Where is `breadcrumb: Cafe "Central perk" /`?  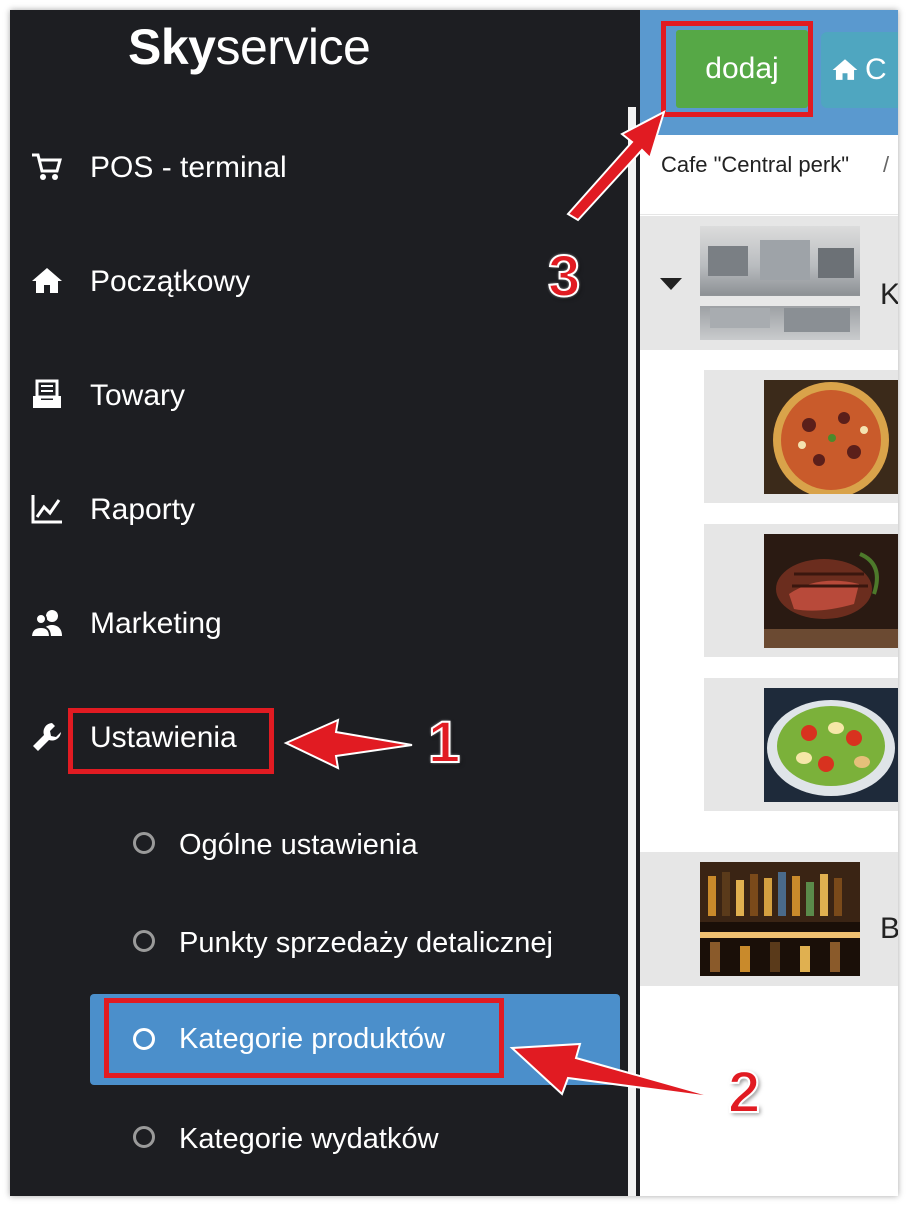 breadcrumb: Cafe "Central perk" / is located at coordinates (769, 175).